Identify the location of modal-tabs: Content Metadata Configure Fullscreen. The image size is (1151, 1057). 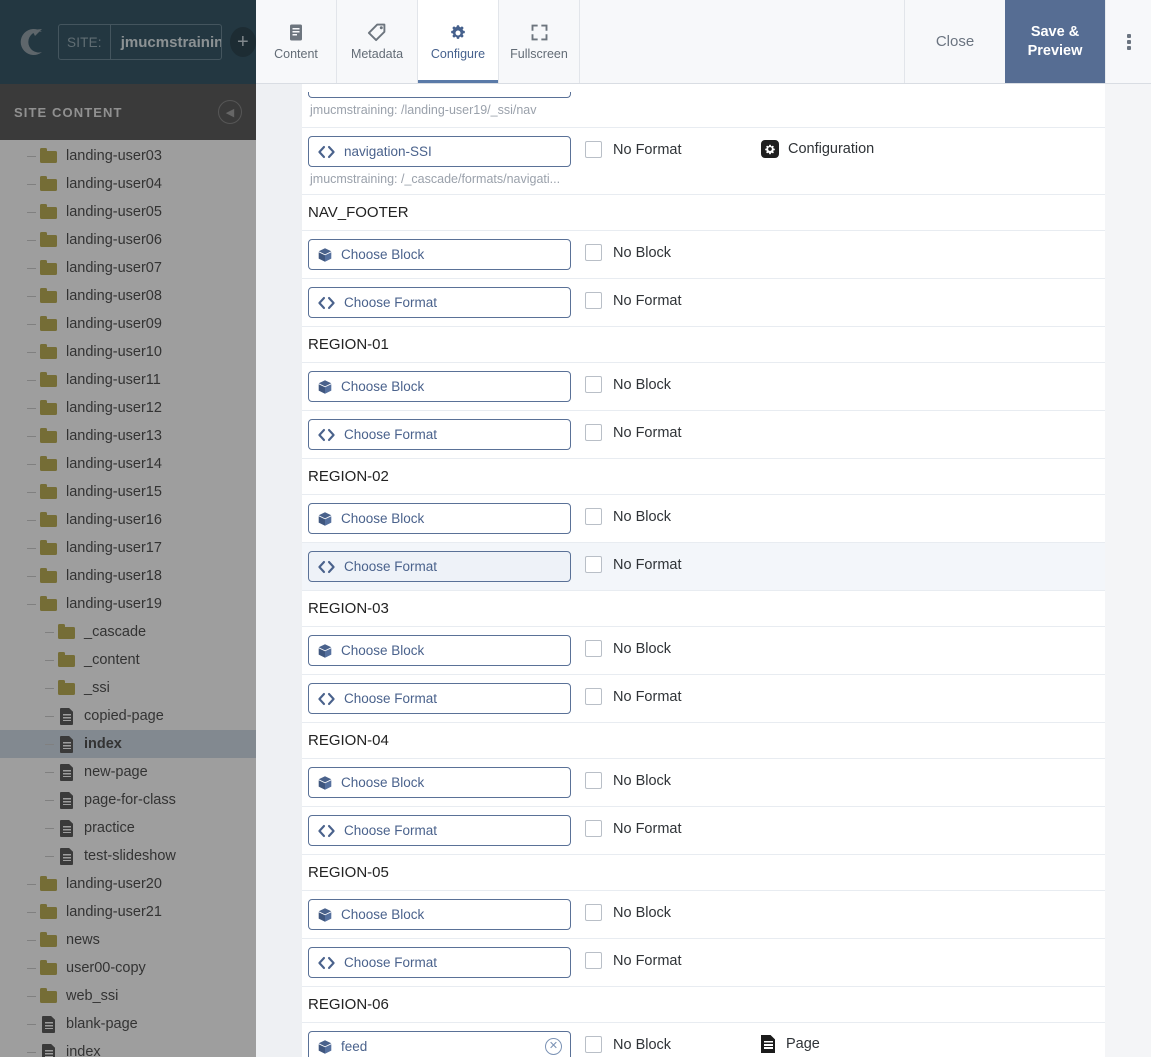
(418, 41).